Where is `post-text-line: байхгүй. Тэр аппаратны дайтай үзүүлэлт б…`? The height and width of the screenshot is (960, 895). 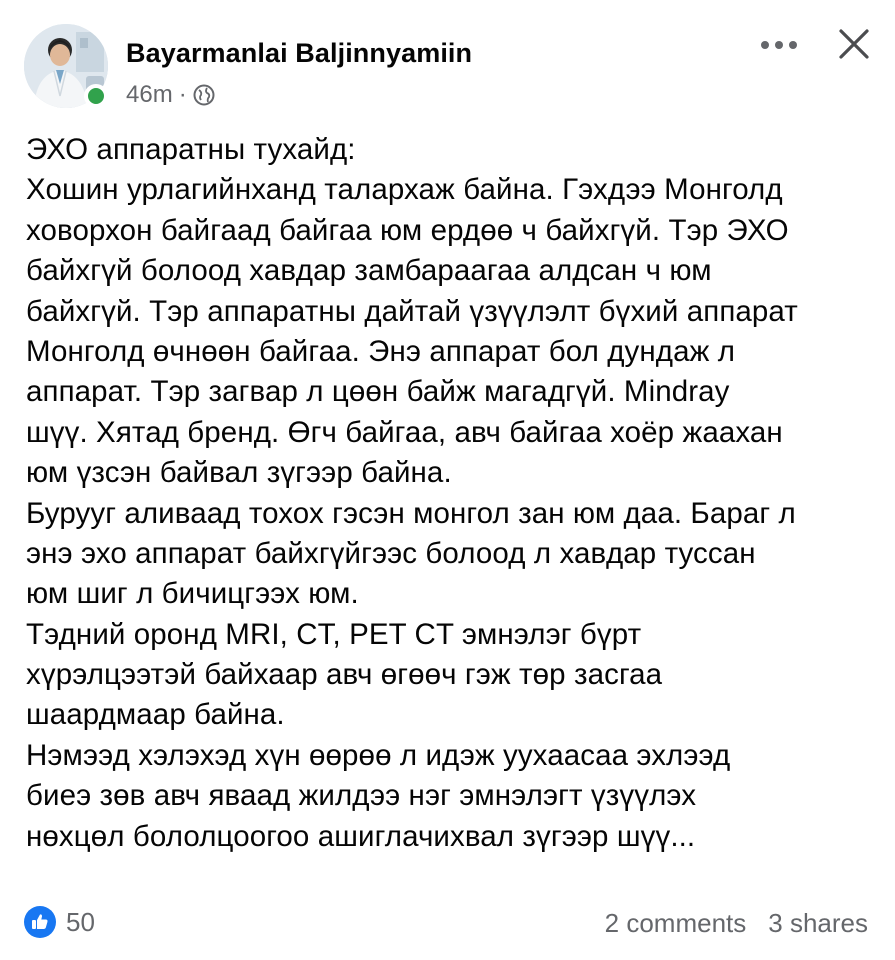 post-text-line: байхгүй. Тэр аппаратны дайтай үзүүлэлт б… is located at coordinates (412, 311).